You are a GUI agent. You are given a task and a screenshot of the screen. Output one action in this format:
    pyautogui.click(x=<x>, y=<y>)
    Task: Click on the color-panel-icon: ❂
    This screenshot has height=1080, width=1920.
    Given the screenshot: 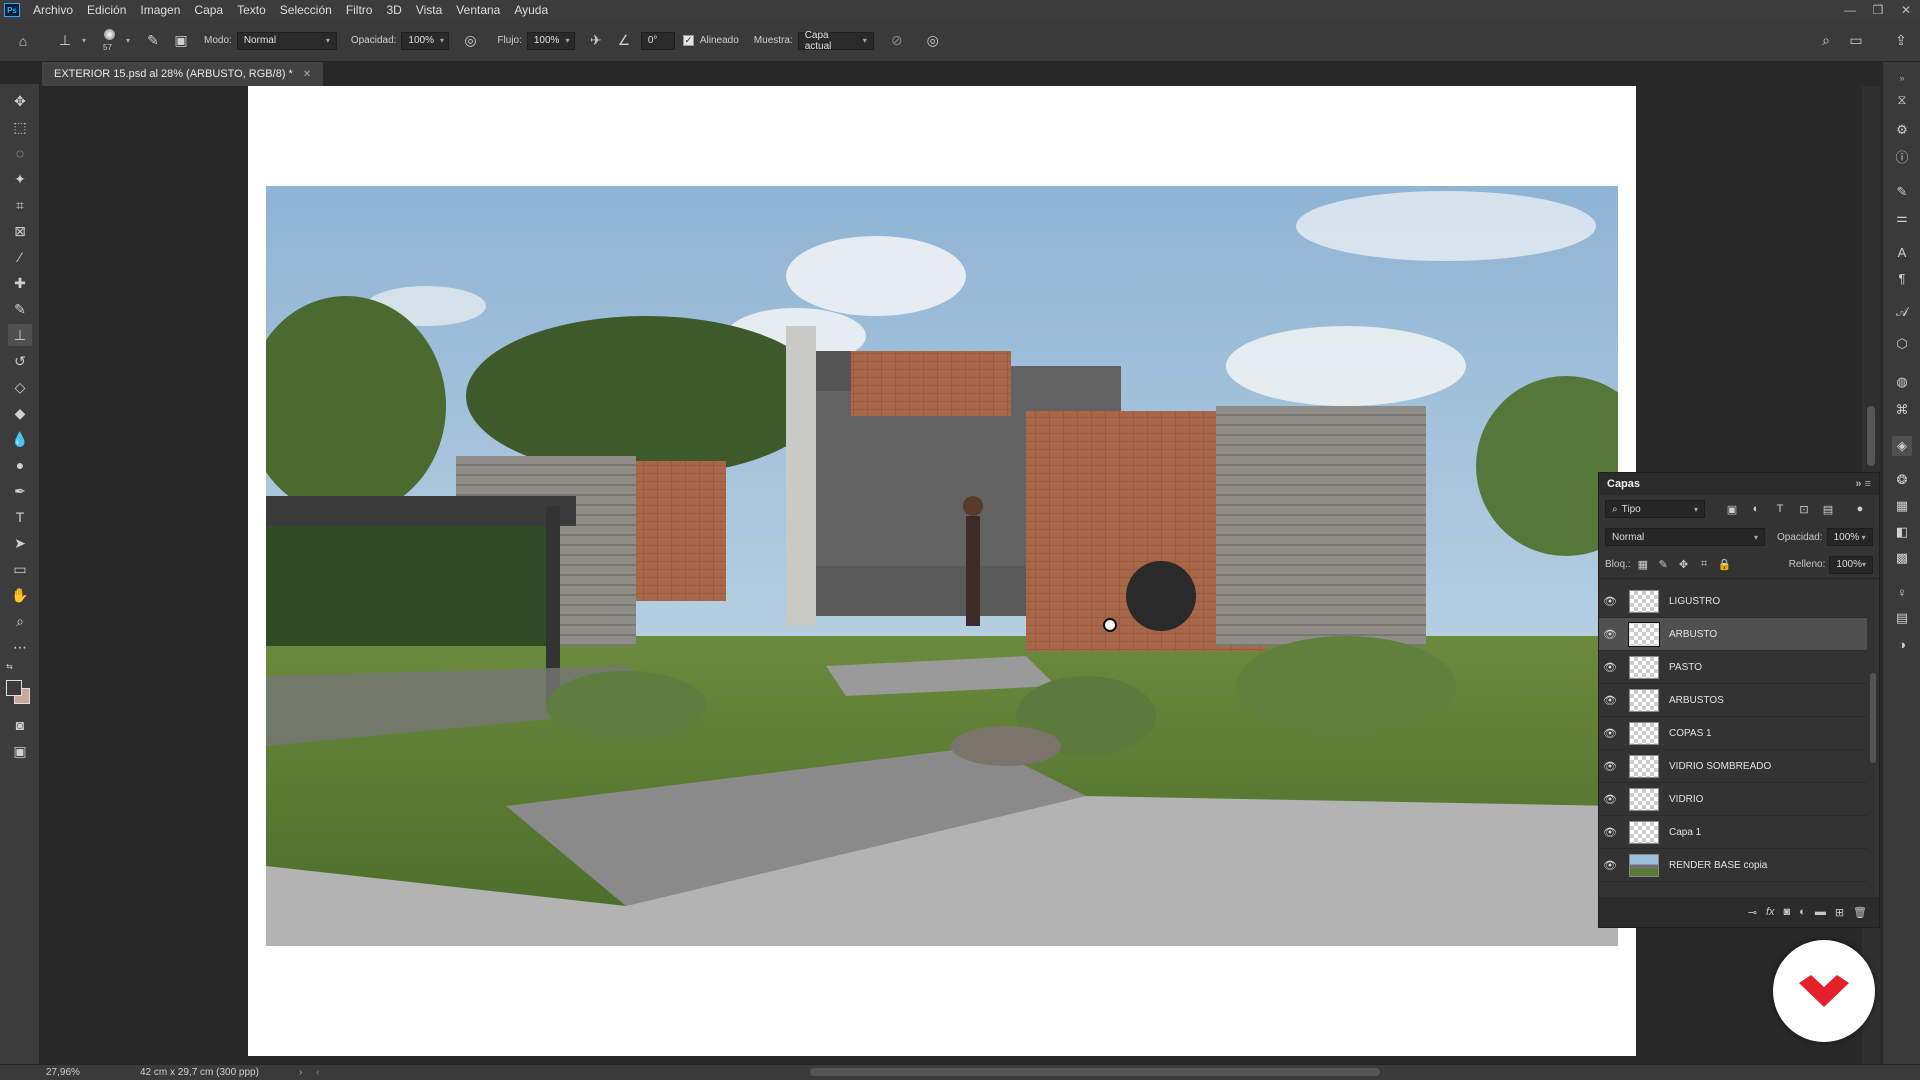 What is the action you would take?
    pyautogui.click(x=1902, y=480)
    